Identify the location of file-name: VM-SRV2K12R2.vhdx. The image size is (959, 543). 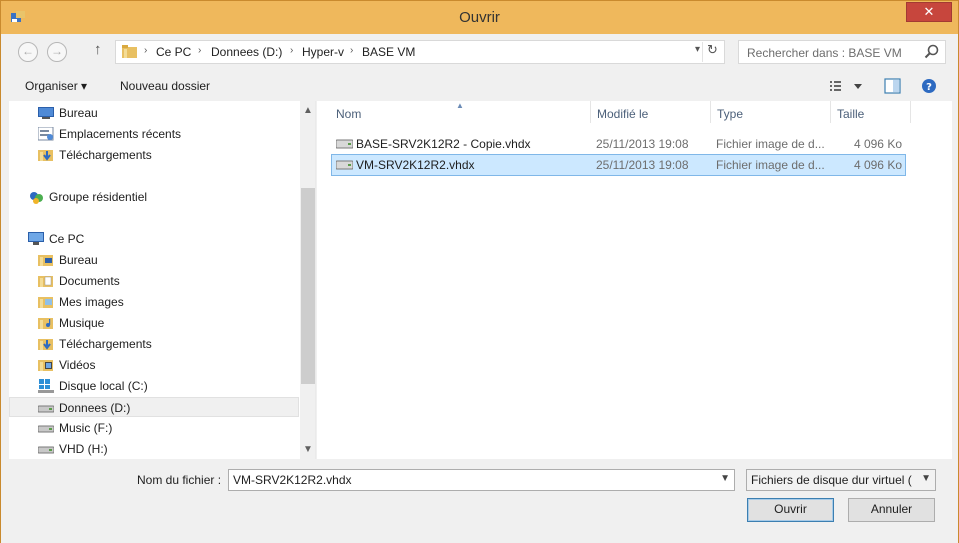
(415, 165).